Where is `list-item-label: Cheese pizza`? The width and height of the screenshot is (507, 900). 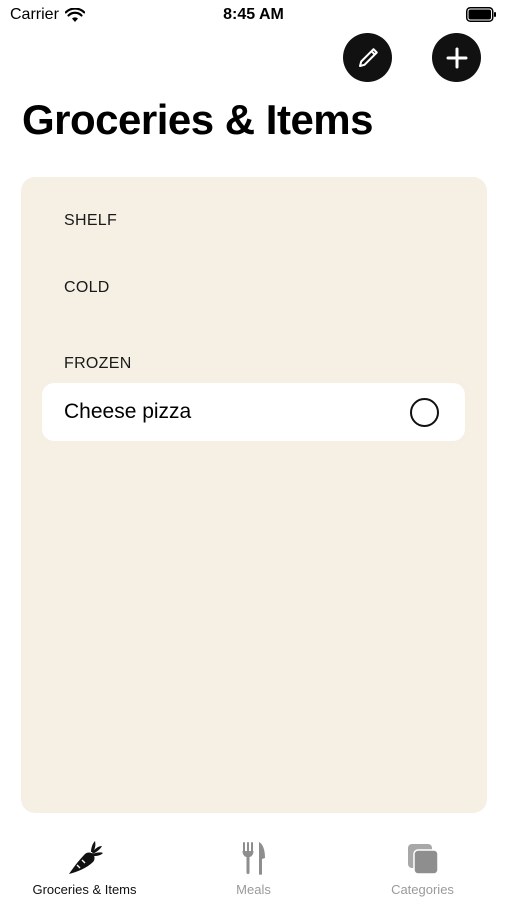
list-item-label: Cheese pizza is located at coordinates (128, 411).